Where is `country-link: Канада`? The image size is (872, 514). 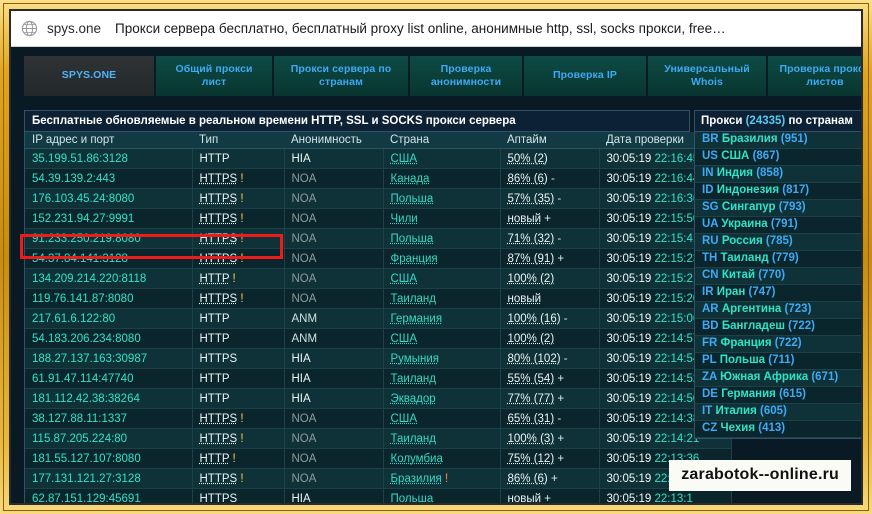 country-link: Канада is located at coordinates (410, 179).